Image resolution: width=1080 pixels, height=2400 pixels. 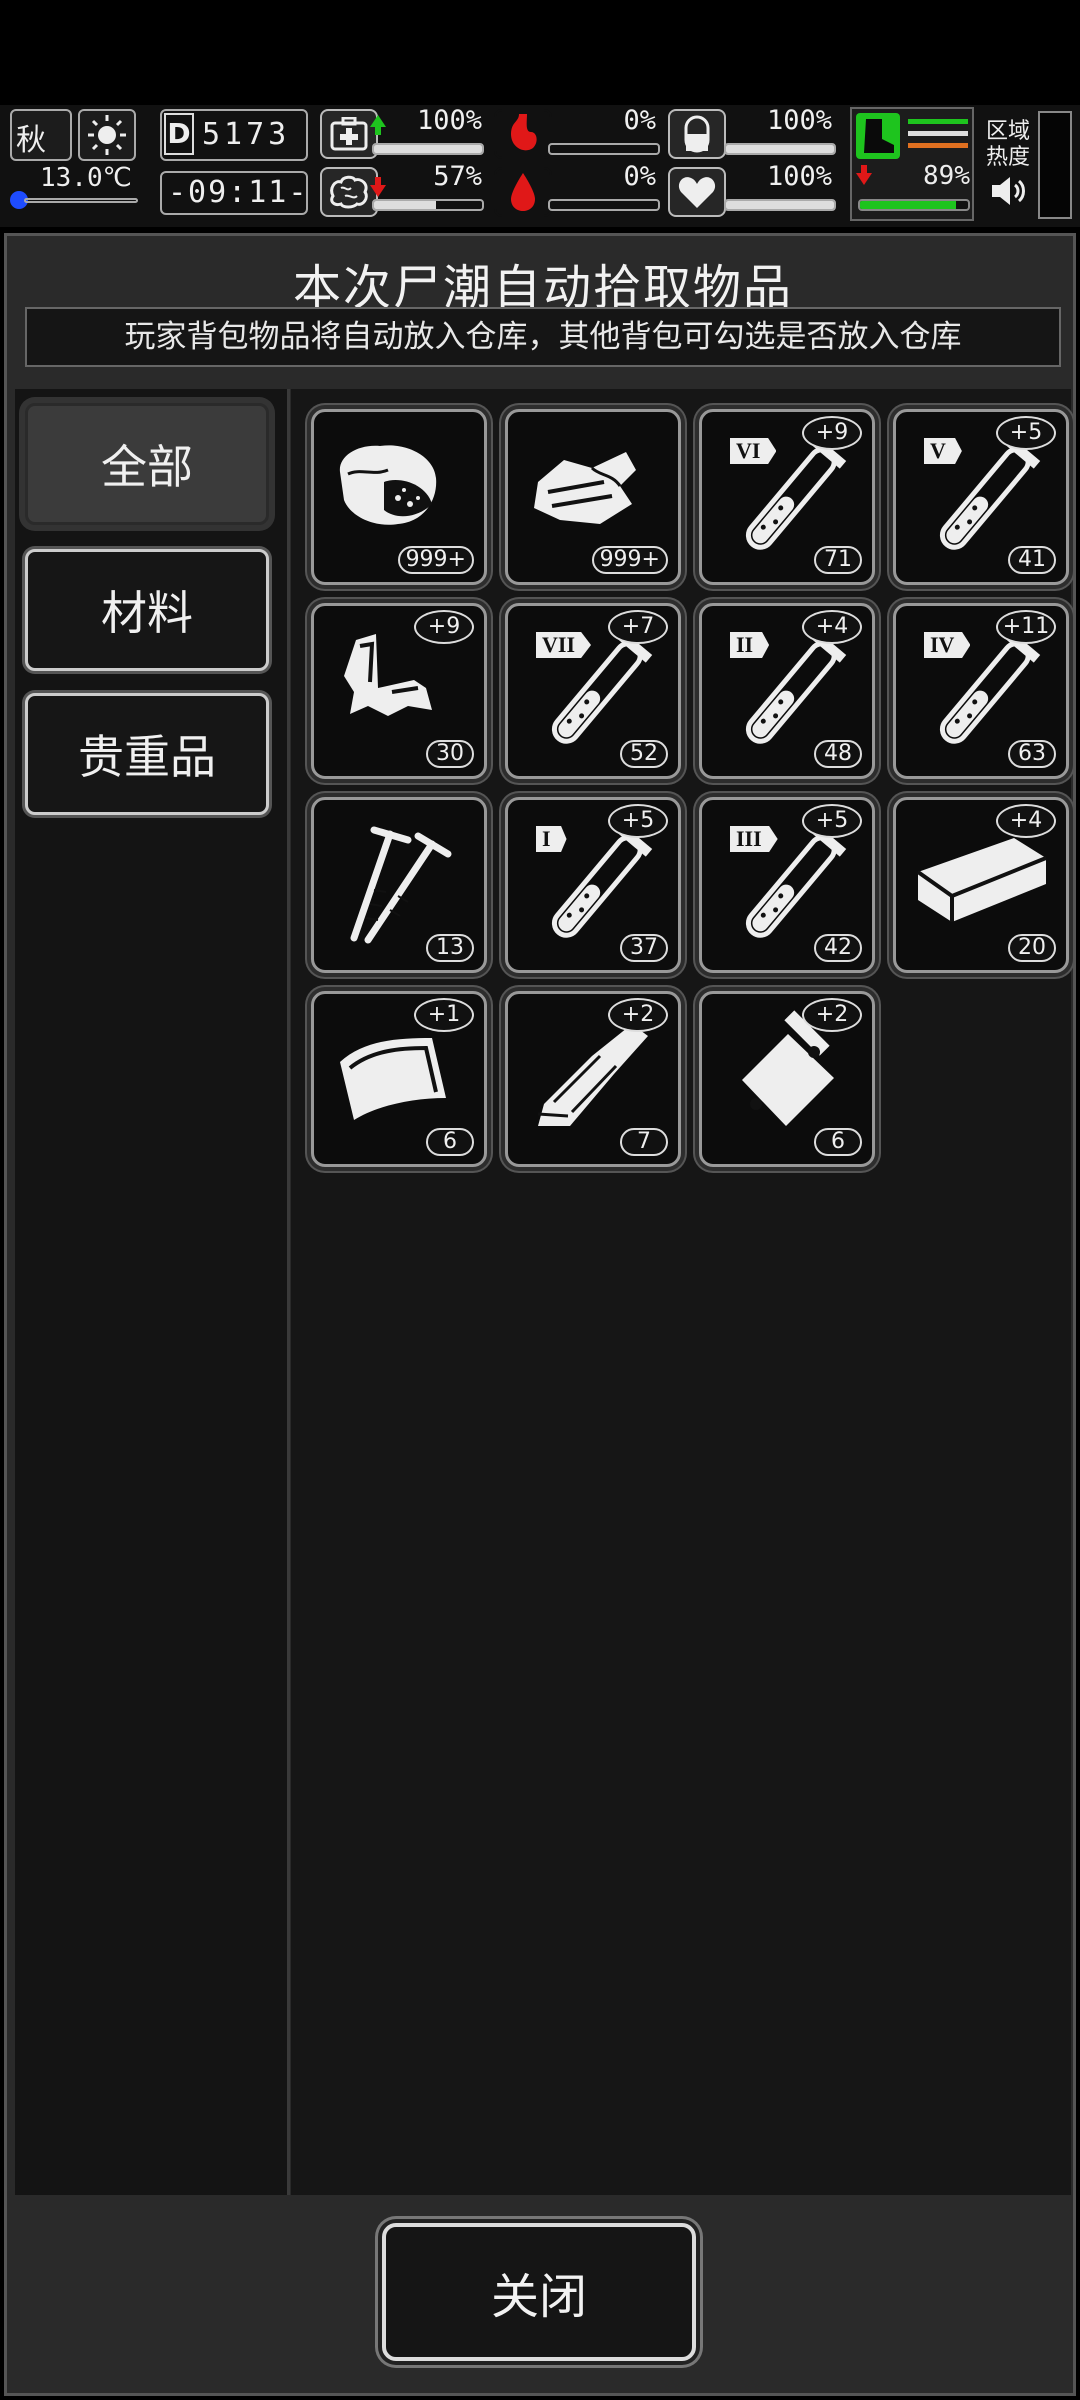 I want to click on time-value: -09:11-, so click(x=238, y=192).